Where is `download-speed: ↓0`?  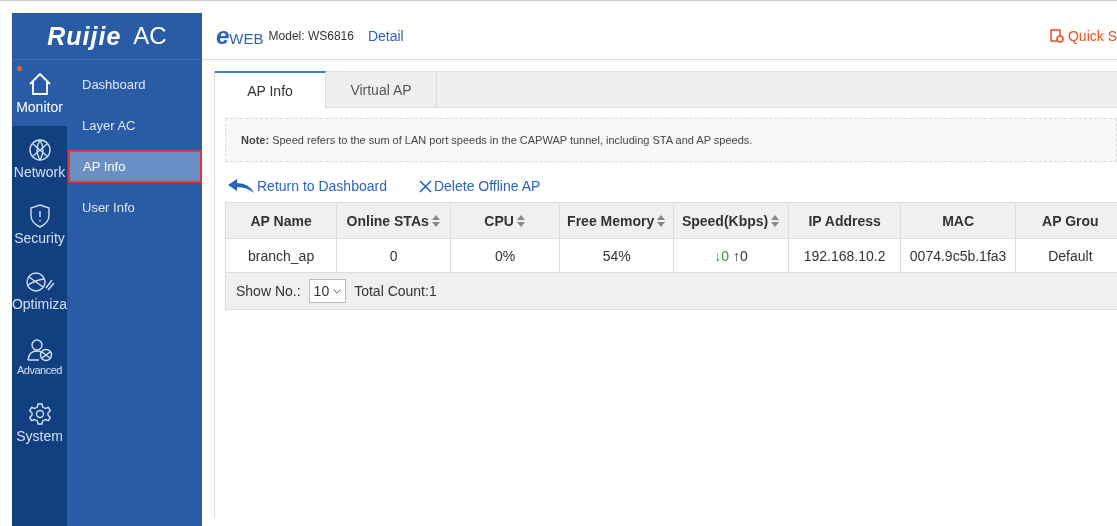 download-speed: ↓0 is located at coordinates (722, 255).